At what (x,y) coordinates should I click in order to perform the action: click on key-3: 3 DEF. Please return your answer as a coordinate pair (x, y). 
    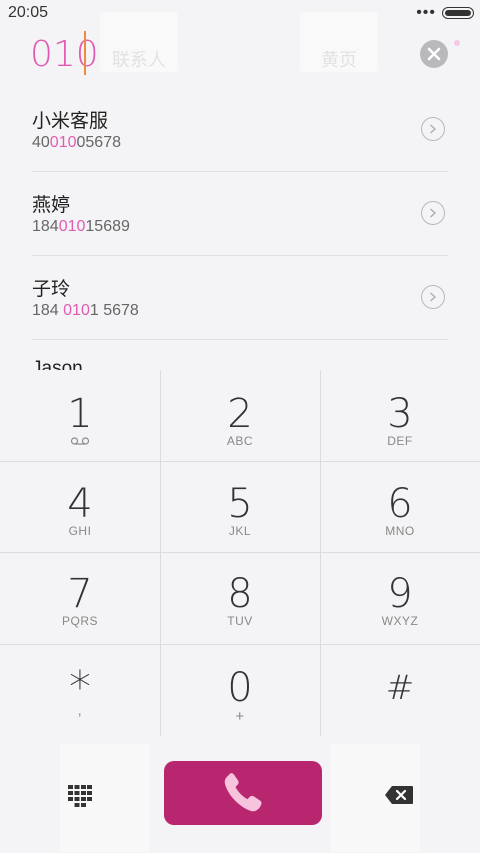
    Looking at the image, I should click on (400, 420).